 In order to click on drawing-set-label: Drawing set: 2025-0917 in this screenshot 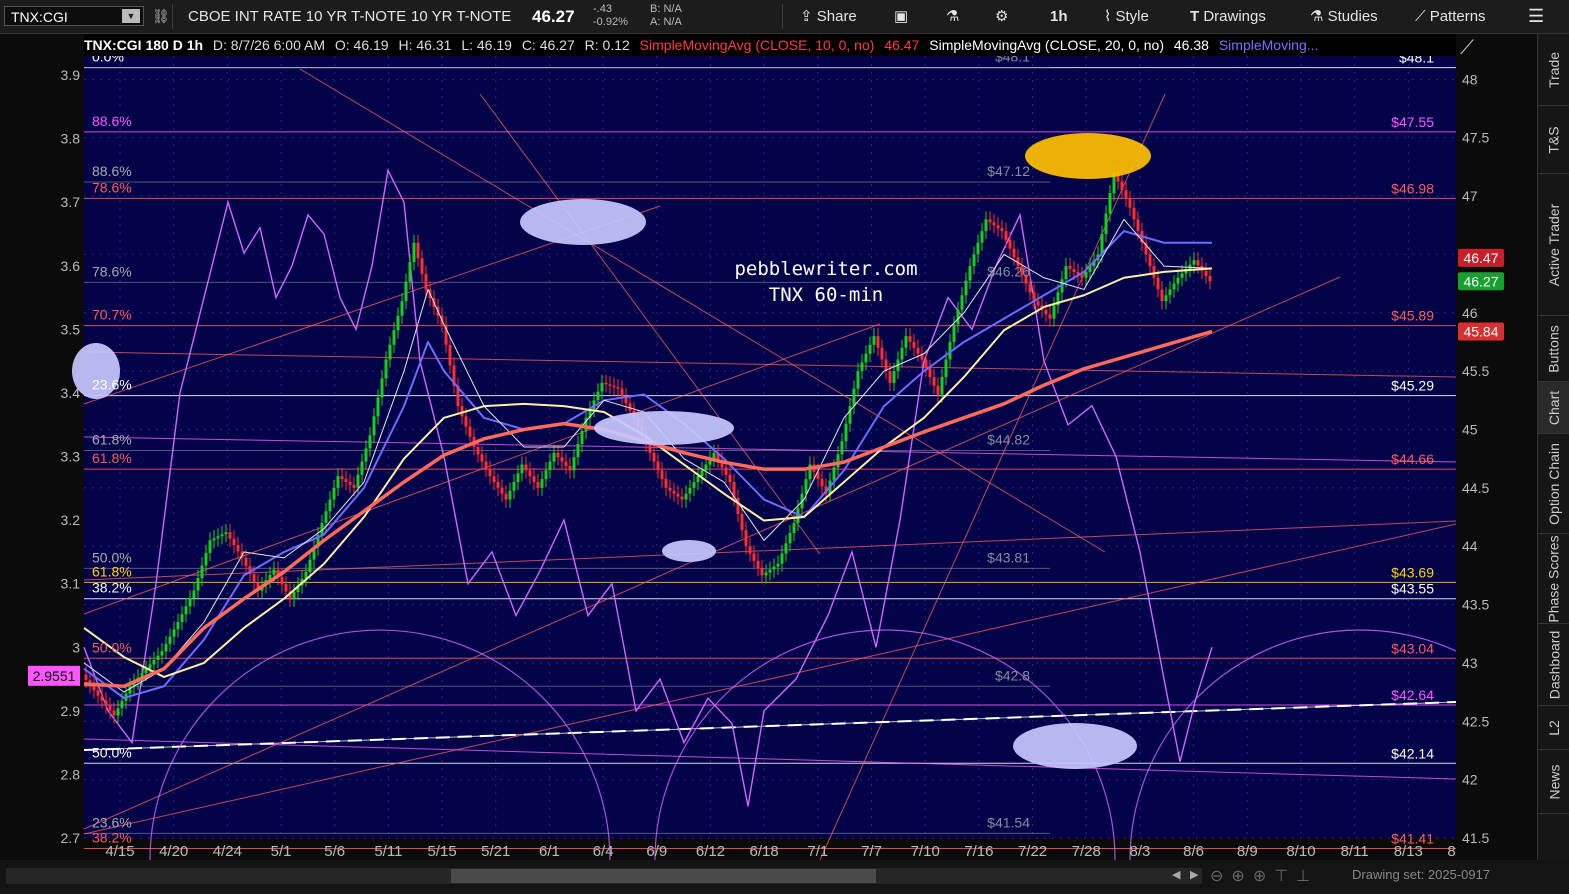, I will do `click(1421, 874)`.